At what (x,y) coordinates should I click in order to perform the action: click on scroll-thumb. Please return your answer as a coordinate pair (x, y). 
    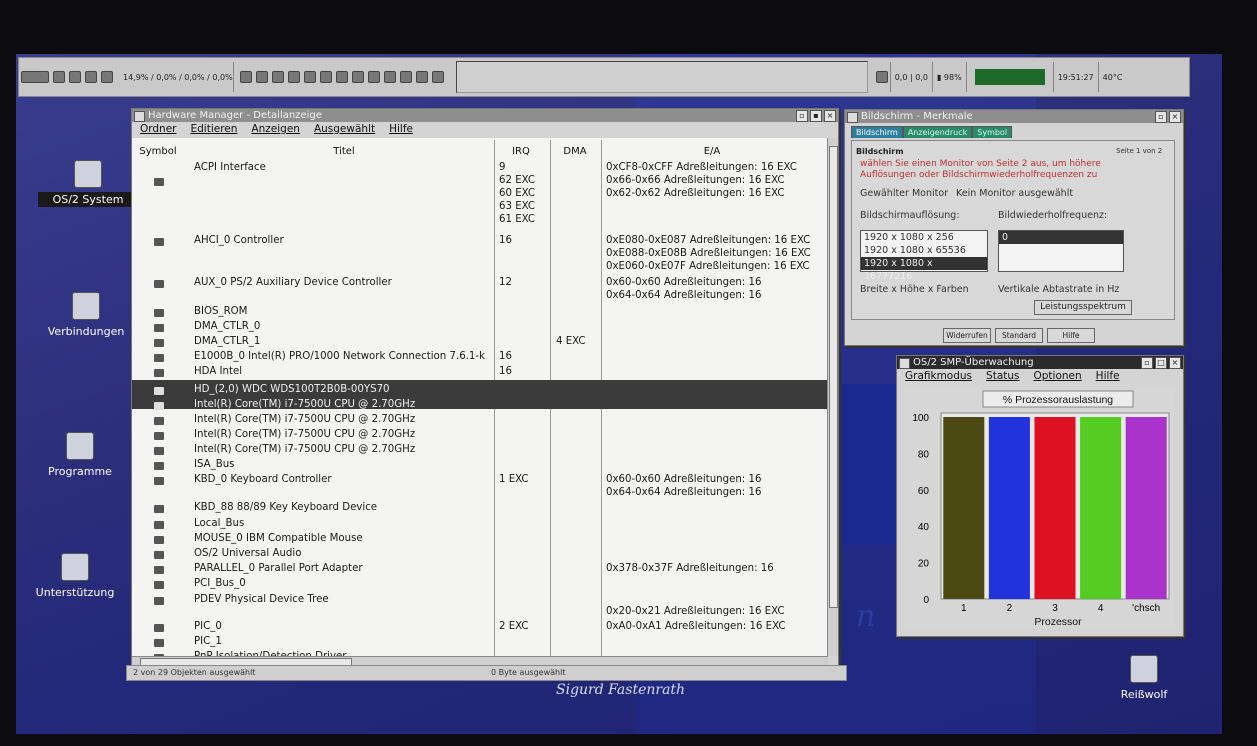
    Looking at the image, I should click on (833, 377).